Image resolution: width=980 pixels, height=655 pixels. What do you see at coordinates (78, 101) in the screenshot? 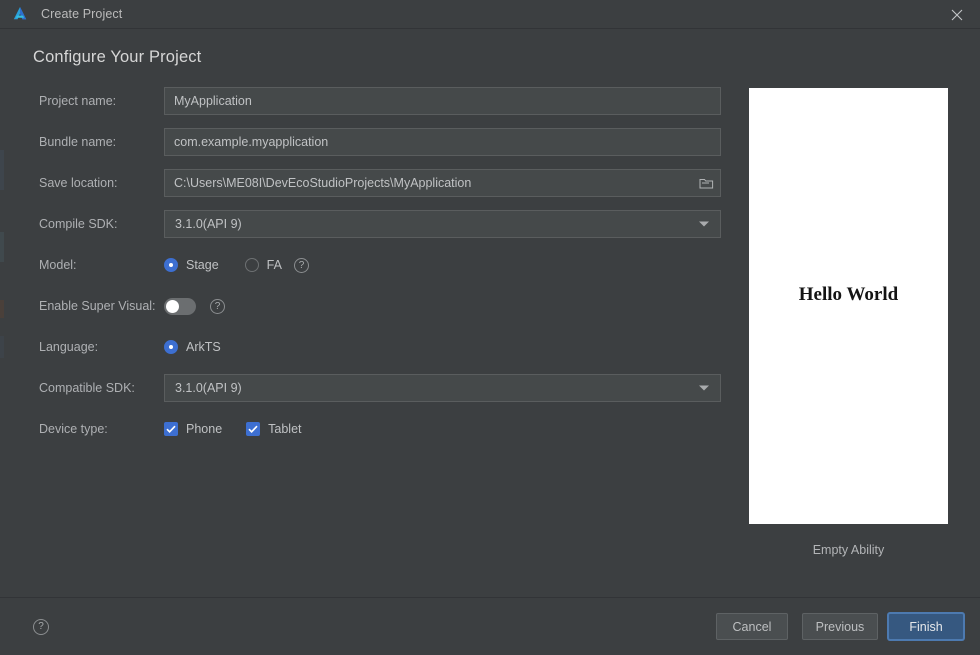
I see `project-name-label: Project name:` at bounding box center [78, 101].